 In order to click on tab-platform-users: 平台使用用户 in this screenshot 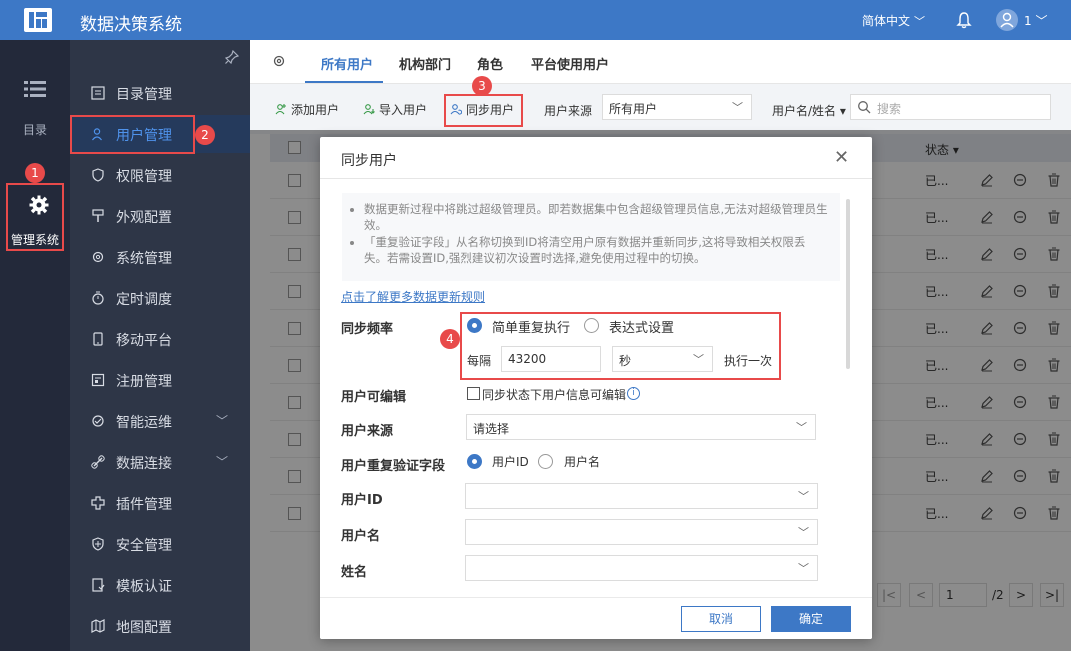, I will do `click(570, 63)`.